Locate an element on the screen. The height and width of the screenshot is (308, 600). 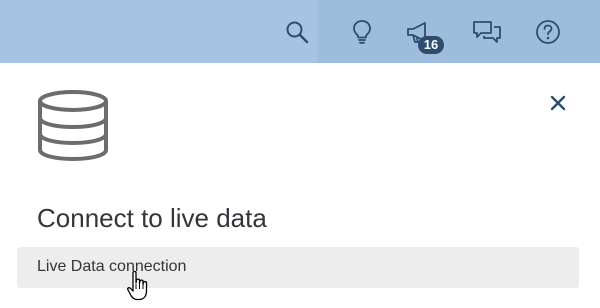
notification-count-badge: 16 is located at coordinates (431, 45).